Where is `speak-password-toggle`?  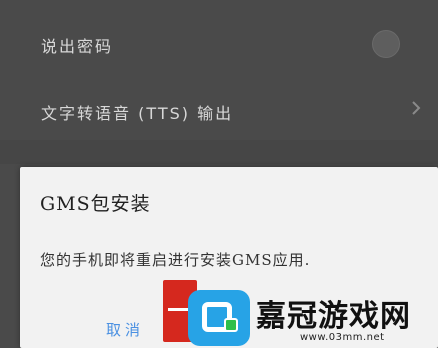 speak-password-toggle is located at coordinates (386, 44).